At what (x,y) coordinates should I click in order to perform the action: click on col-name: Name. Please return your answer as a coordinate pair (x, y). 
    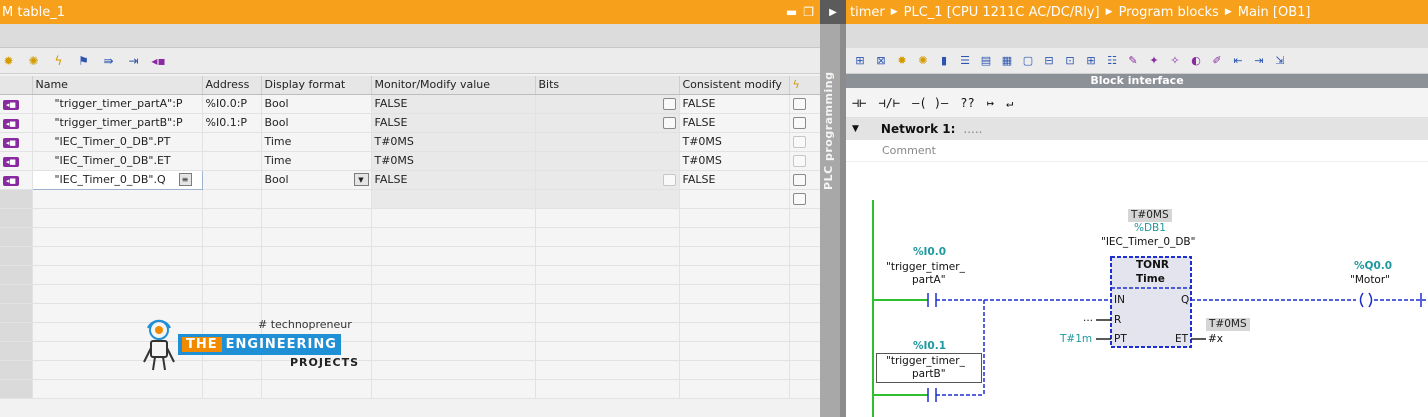
    Looking at the image, I should click on (117, 85).